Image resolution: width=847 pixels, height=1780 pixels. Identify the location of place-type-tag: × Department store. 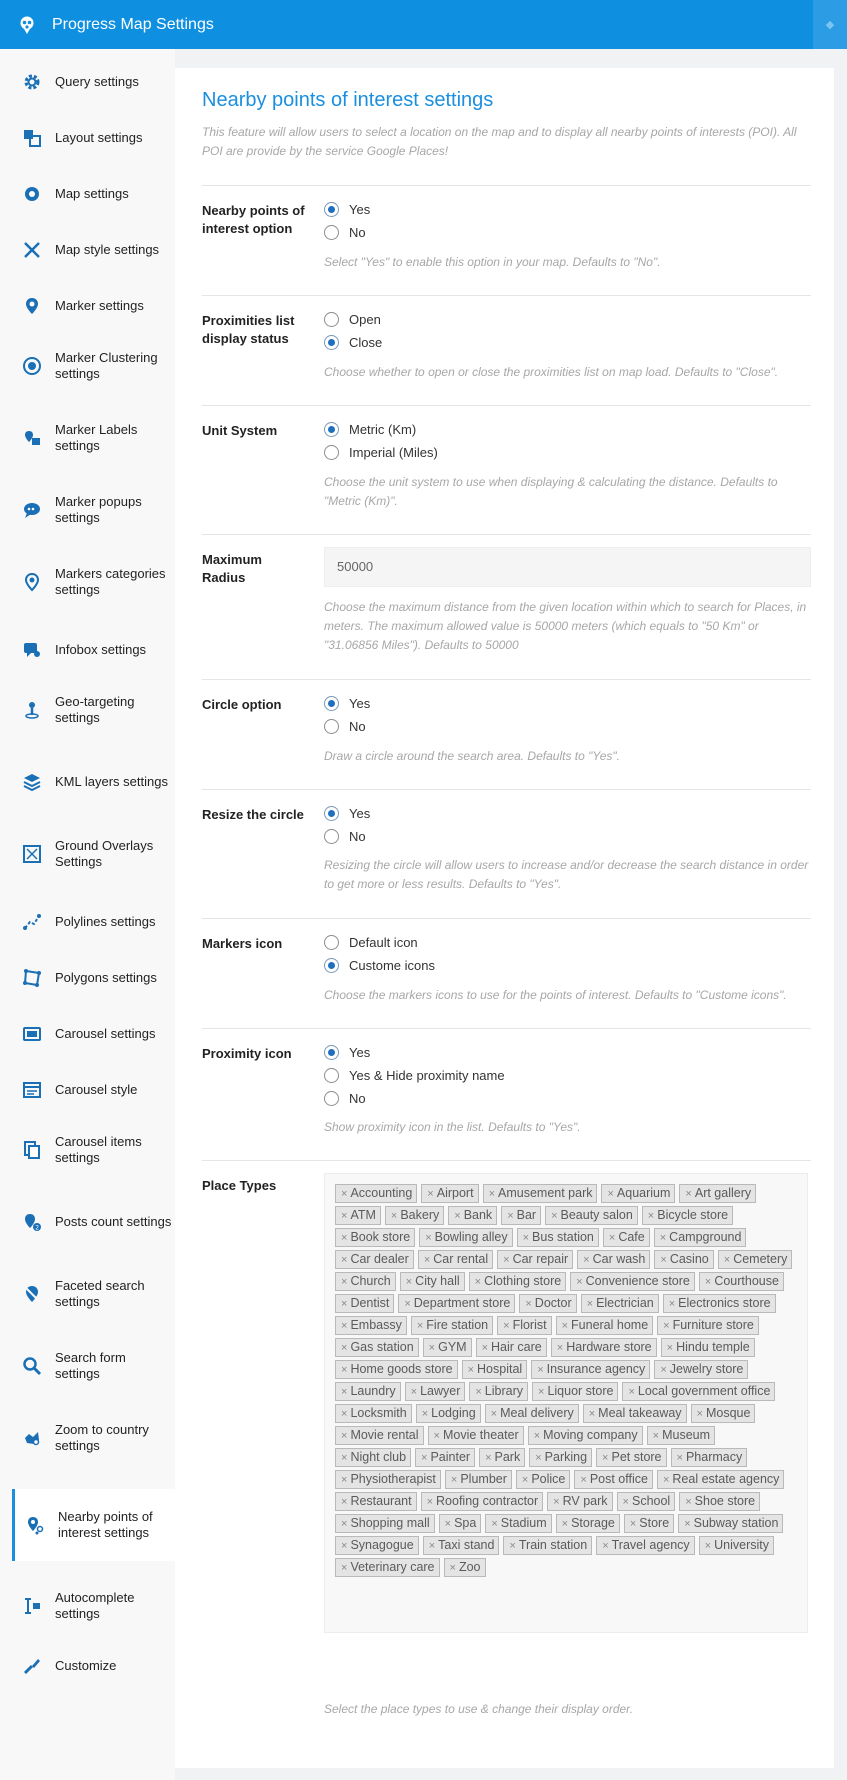
(457, 1303).